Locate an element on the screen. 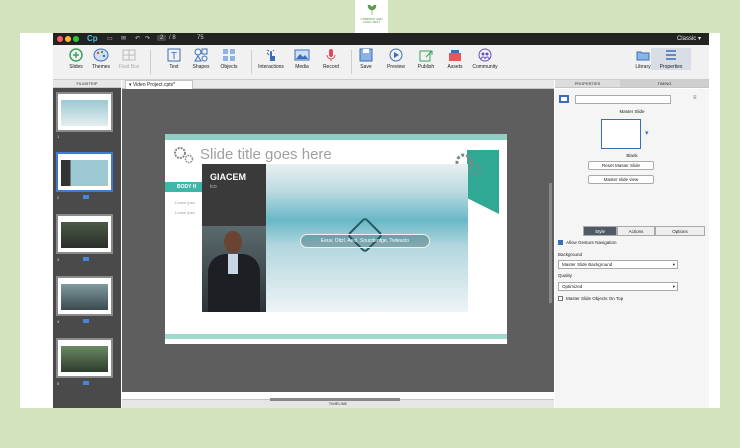 The height and width of the screenshot is (448, 740). master-on-top-label: Master Slide Objects On Top is located at coordinates (595, 298).